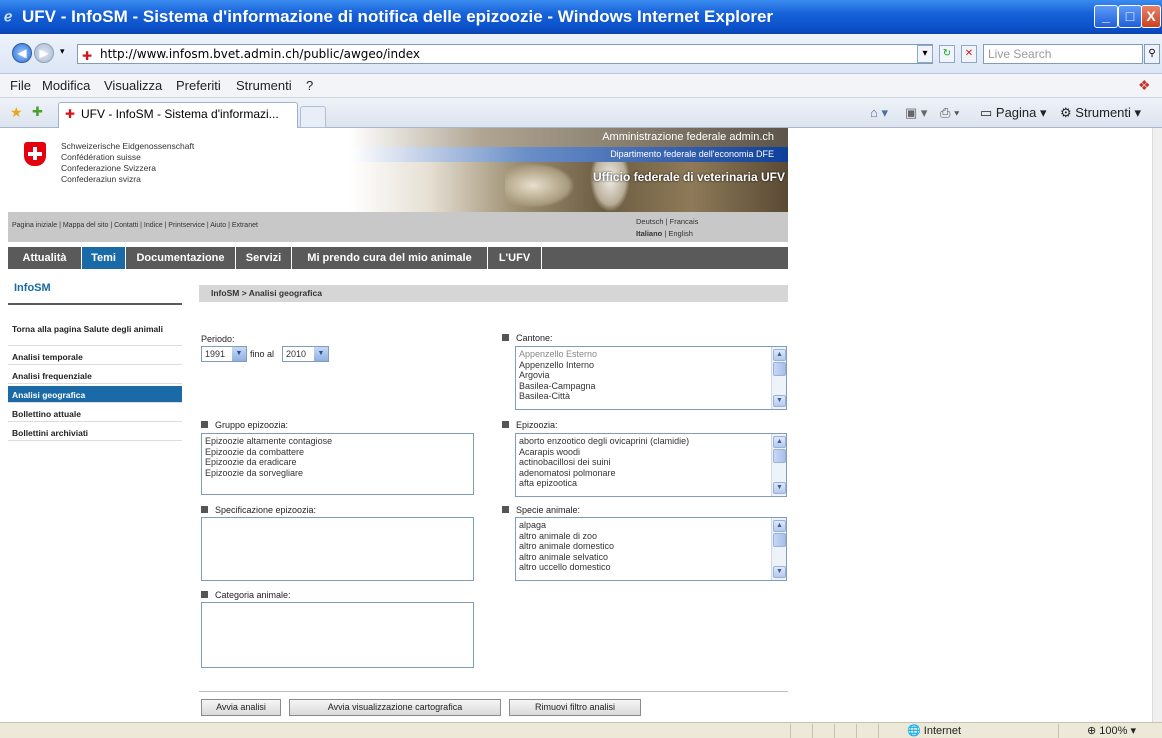 Image resolution: width=1162 pixels, height=738 pixels. I want to click on page-scrollbar, so click(1157, 425).